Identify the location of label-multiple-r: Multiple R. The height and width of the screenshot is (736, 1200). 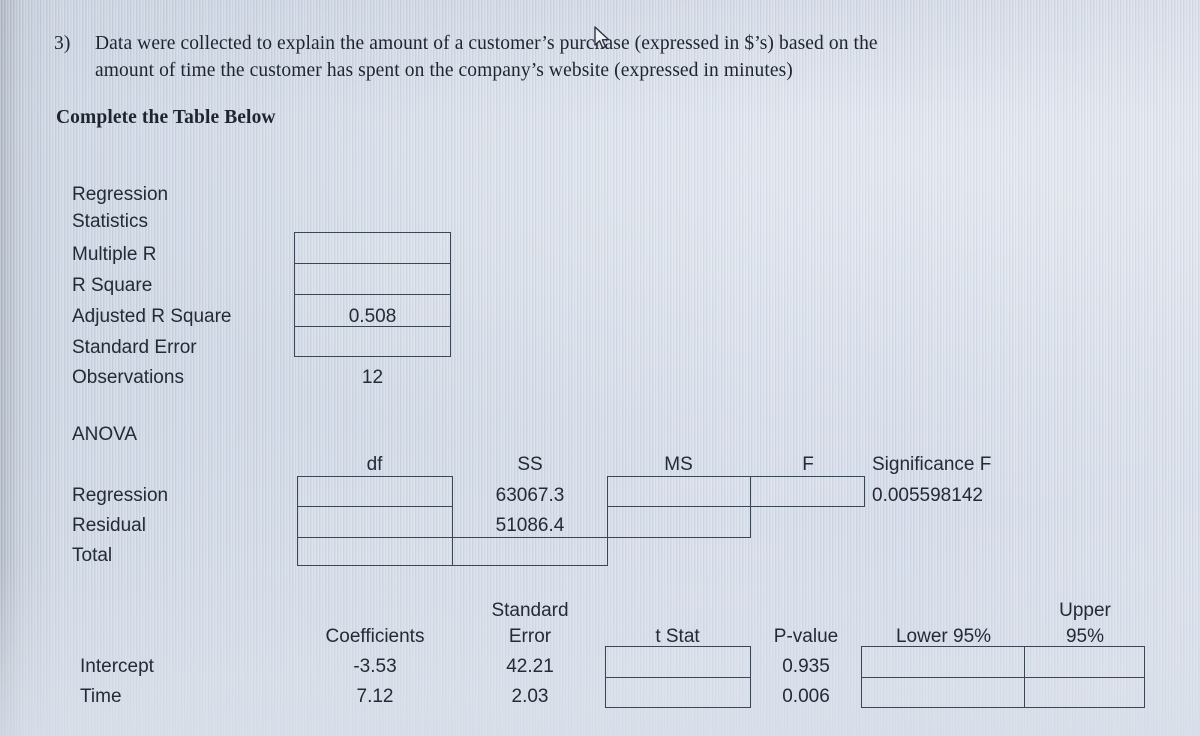
(114, 254).